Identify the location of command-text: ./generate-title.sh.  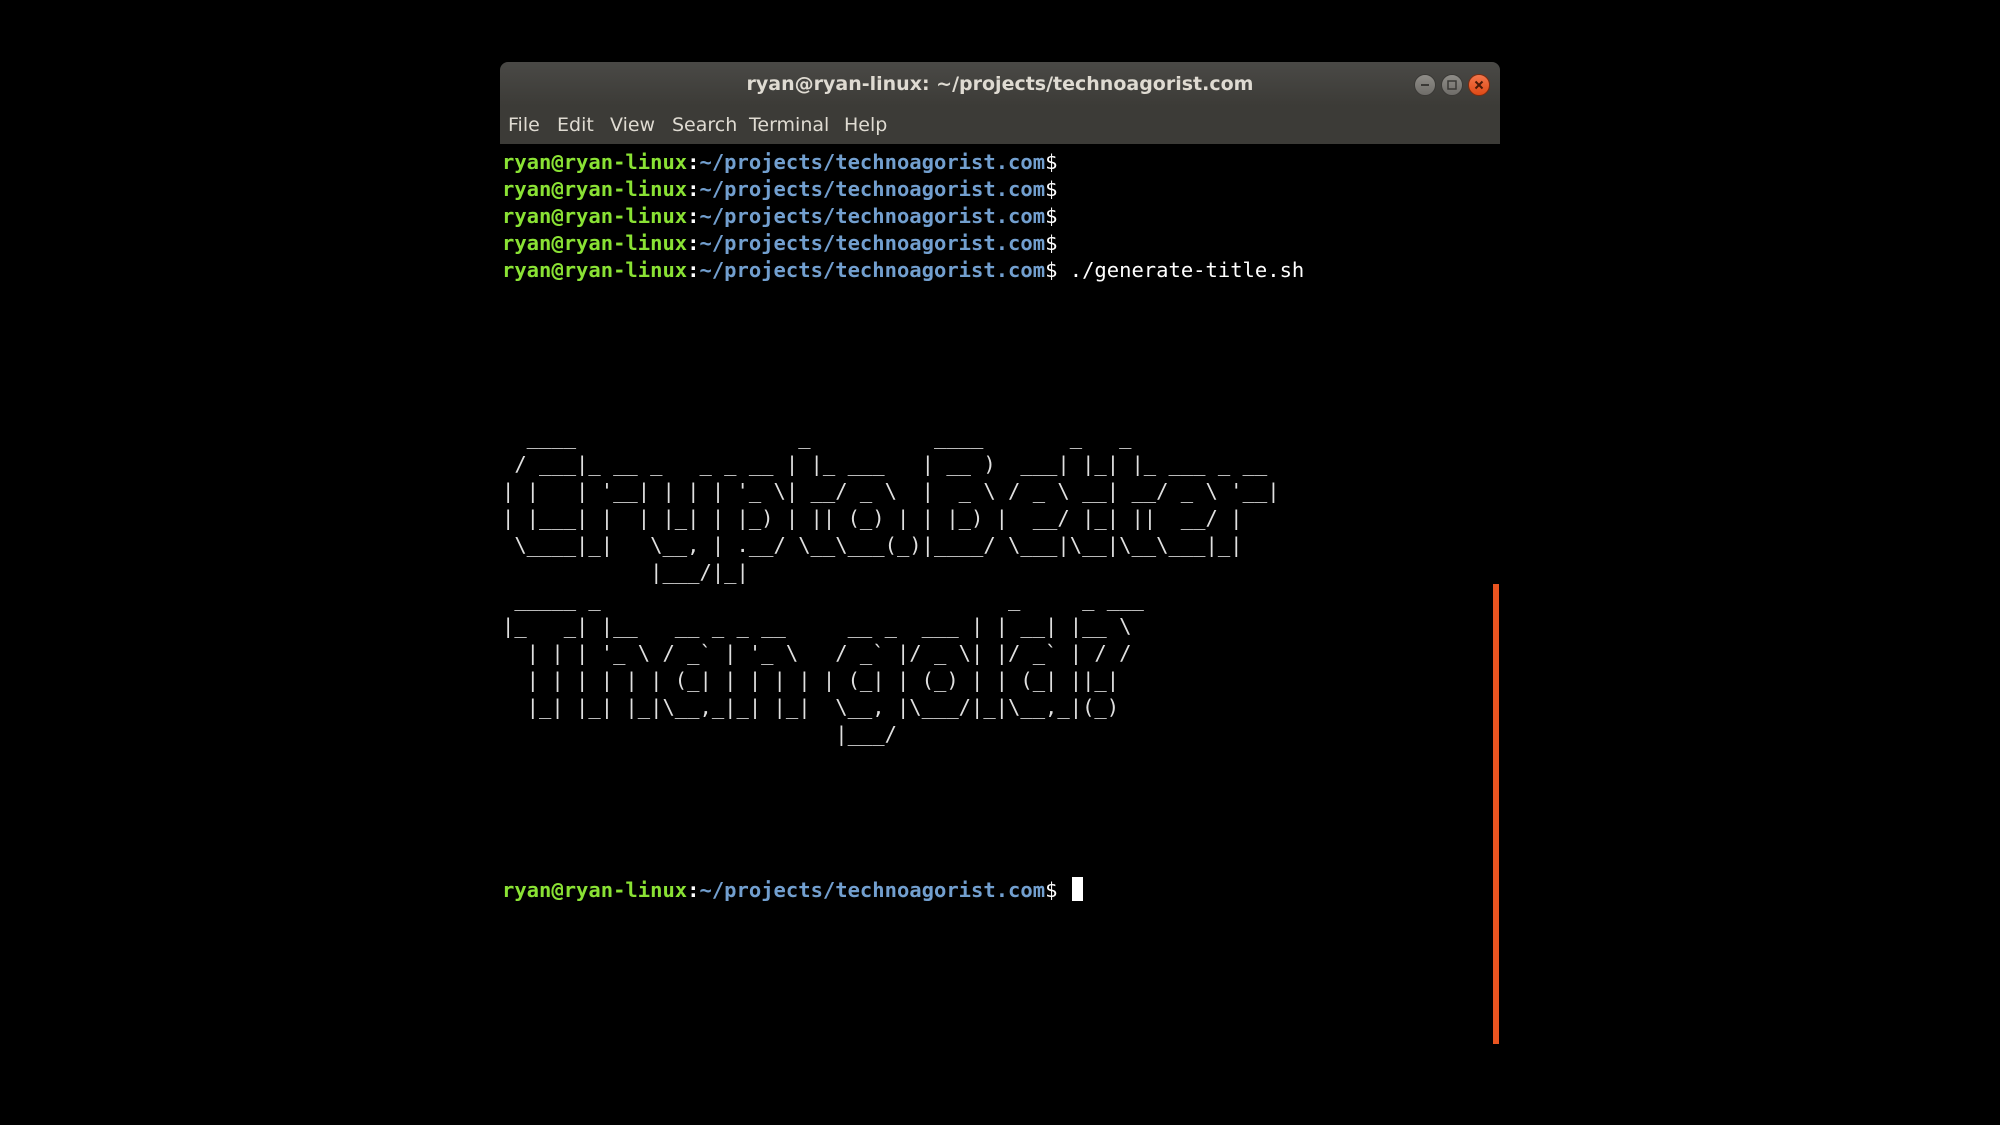
(1181, 270).